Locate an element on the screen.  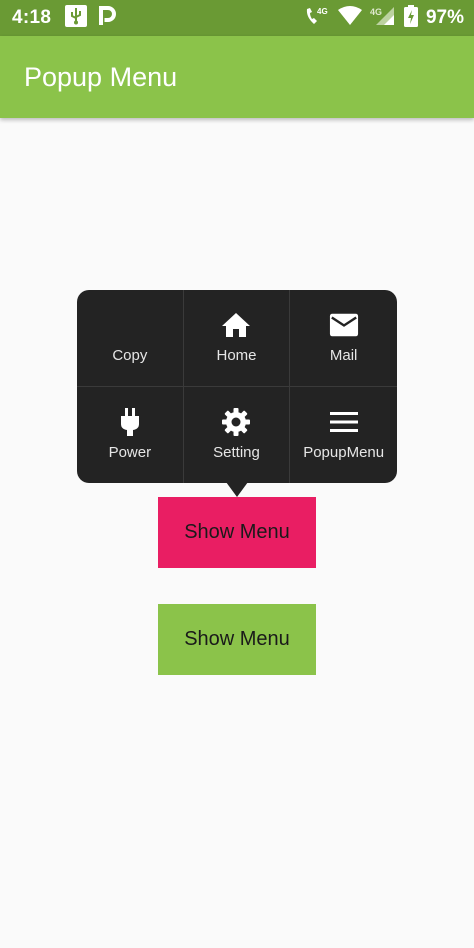
menu-item-setting: Setting is located at coordinates (237, 434).